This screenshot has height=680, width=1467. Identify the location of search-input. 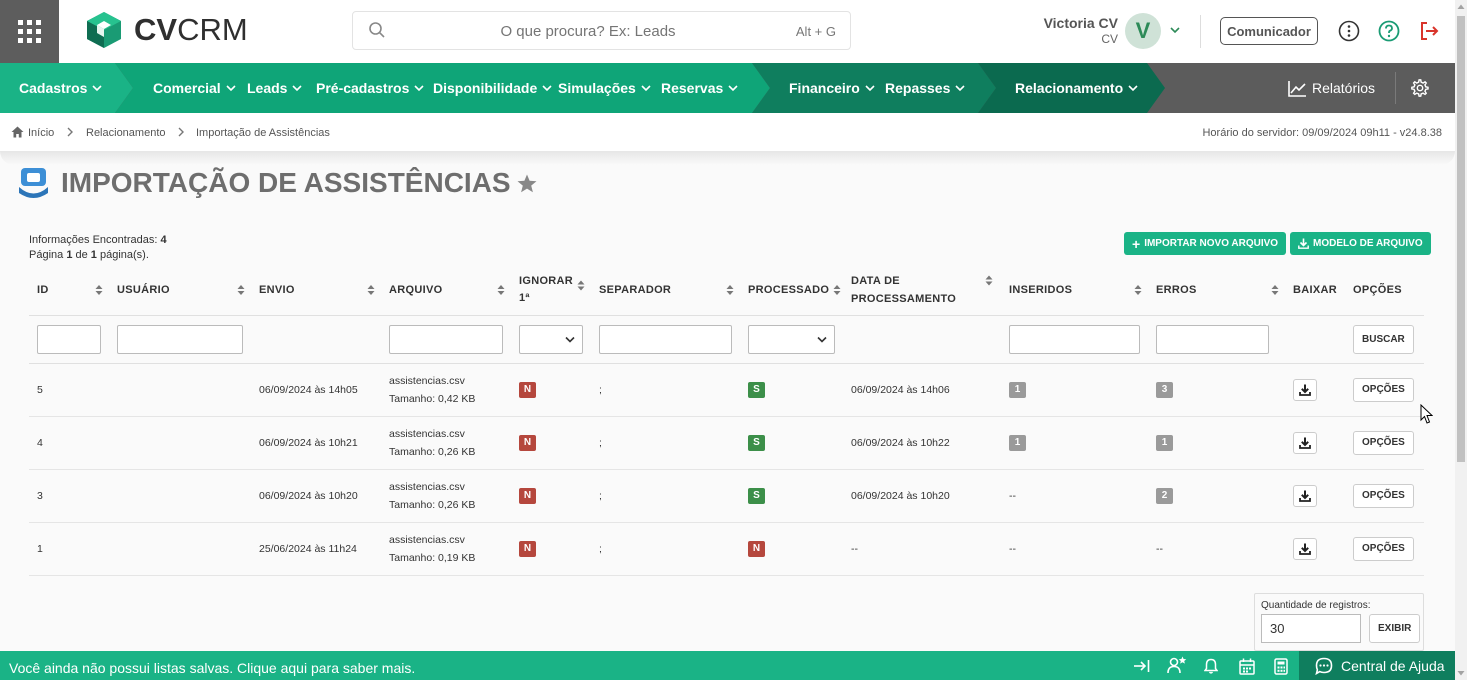
(588, 31).